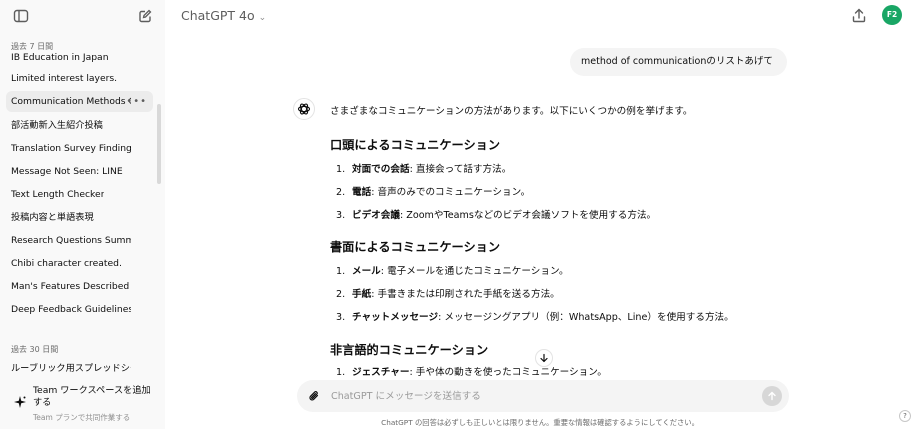 The image size is (915, 429). I want to click on message-input, so click(541, 396).